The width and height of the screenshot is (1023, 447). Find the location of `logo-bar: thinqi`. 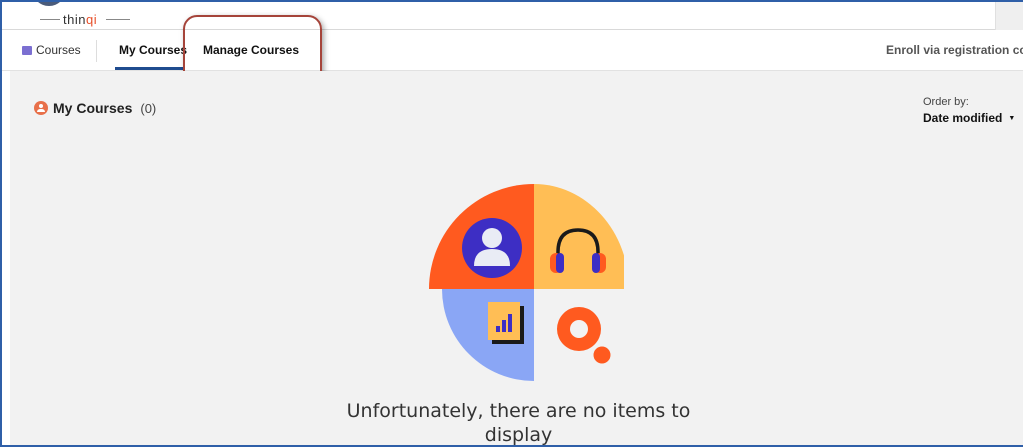

logo-bar: thinqi is located at coordinates (512, 16).